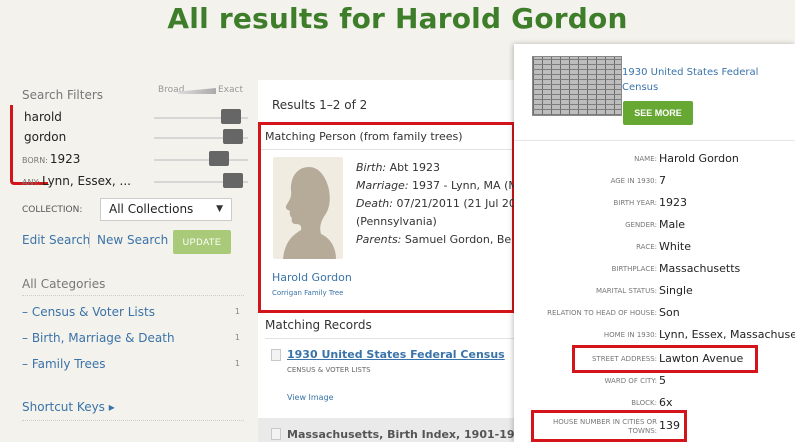 This screenshot has height=442, width=795. Describe the element at coordinates (310, 397) in the screenshot. I see `view-image-link: View Image` at that location.